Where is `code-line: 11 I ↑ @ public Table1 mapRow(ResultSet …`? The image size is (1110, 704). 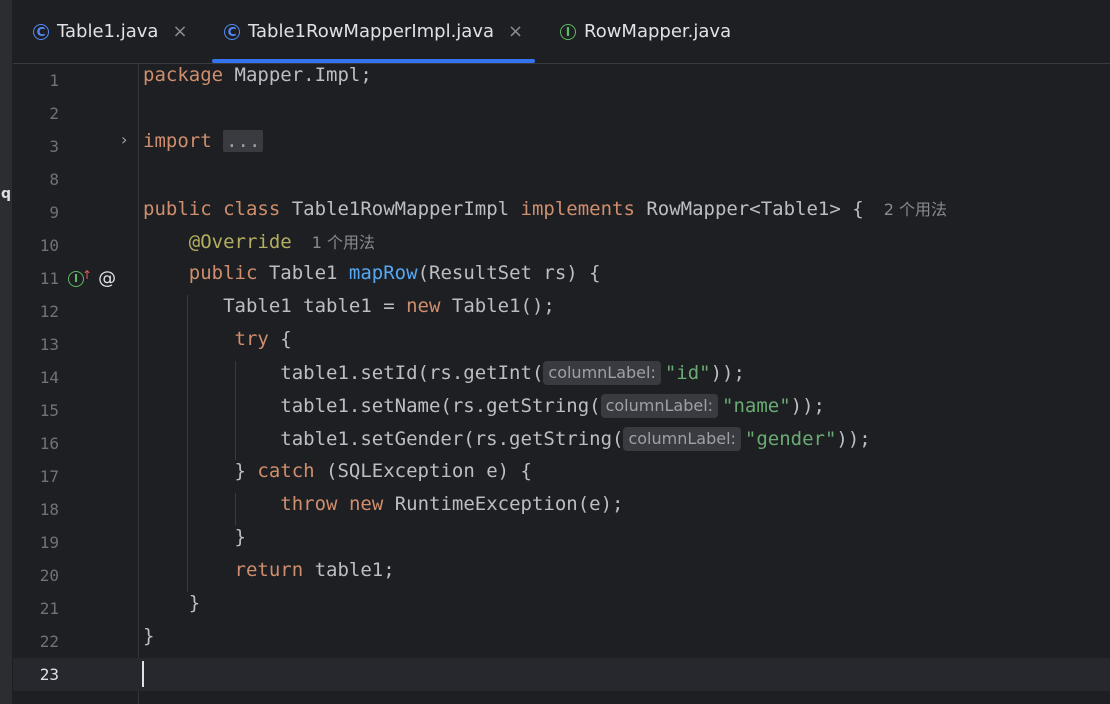
code-line: 11 I ↑ @ public Table1 mapRow(ResultSet … is located at coordinates (561, 278).